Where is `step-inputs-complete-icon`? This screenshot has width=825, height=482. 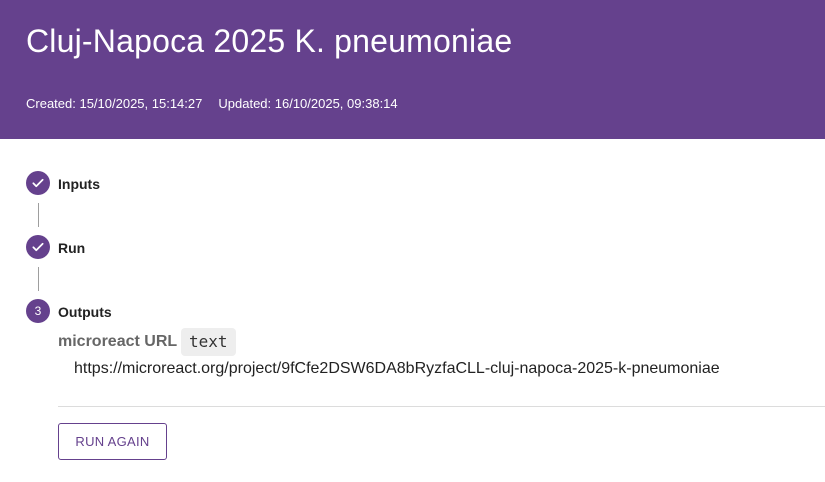 step-inputs-complete-icon is located at coordinates (38, 183).